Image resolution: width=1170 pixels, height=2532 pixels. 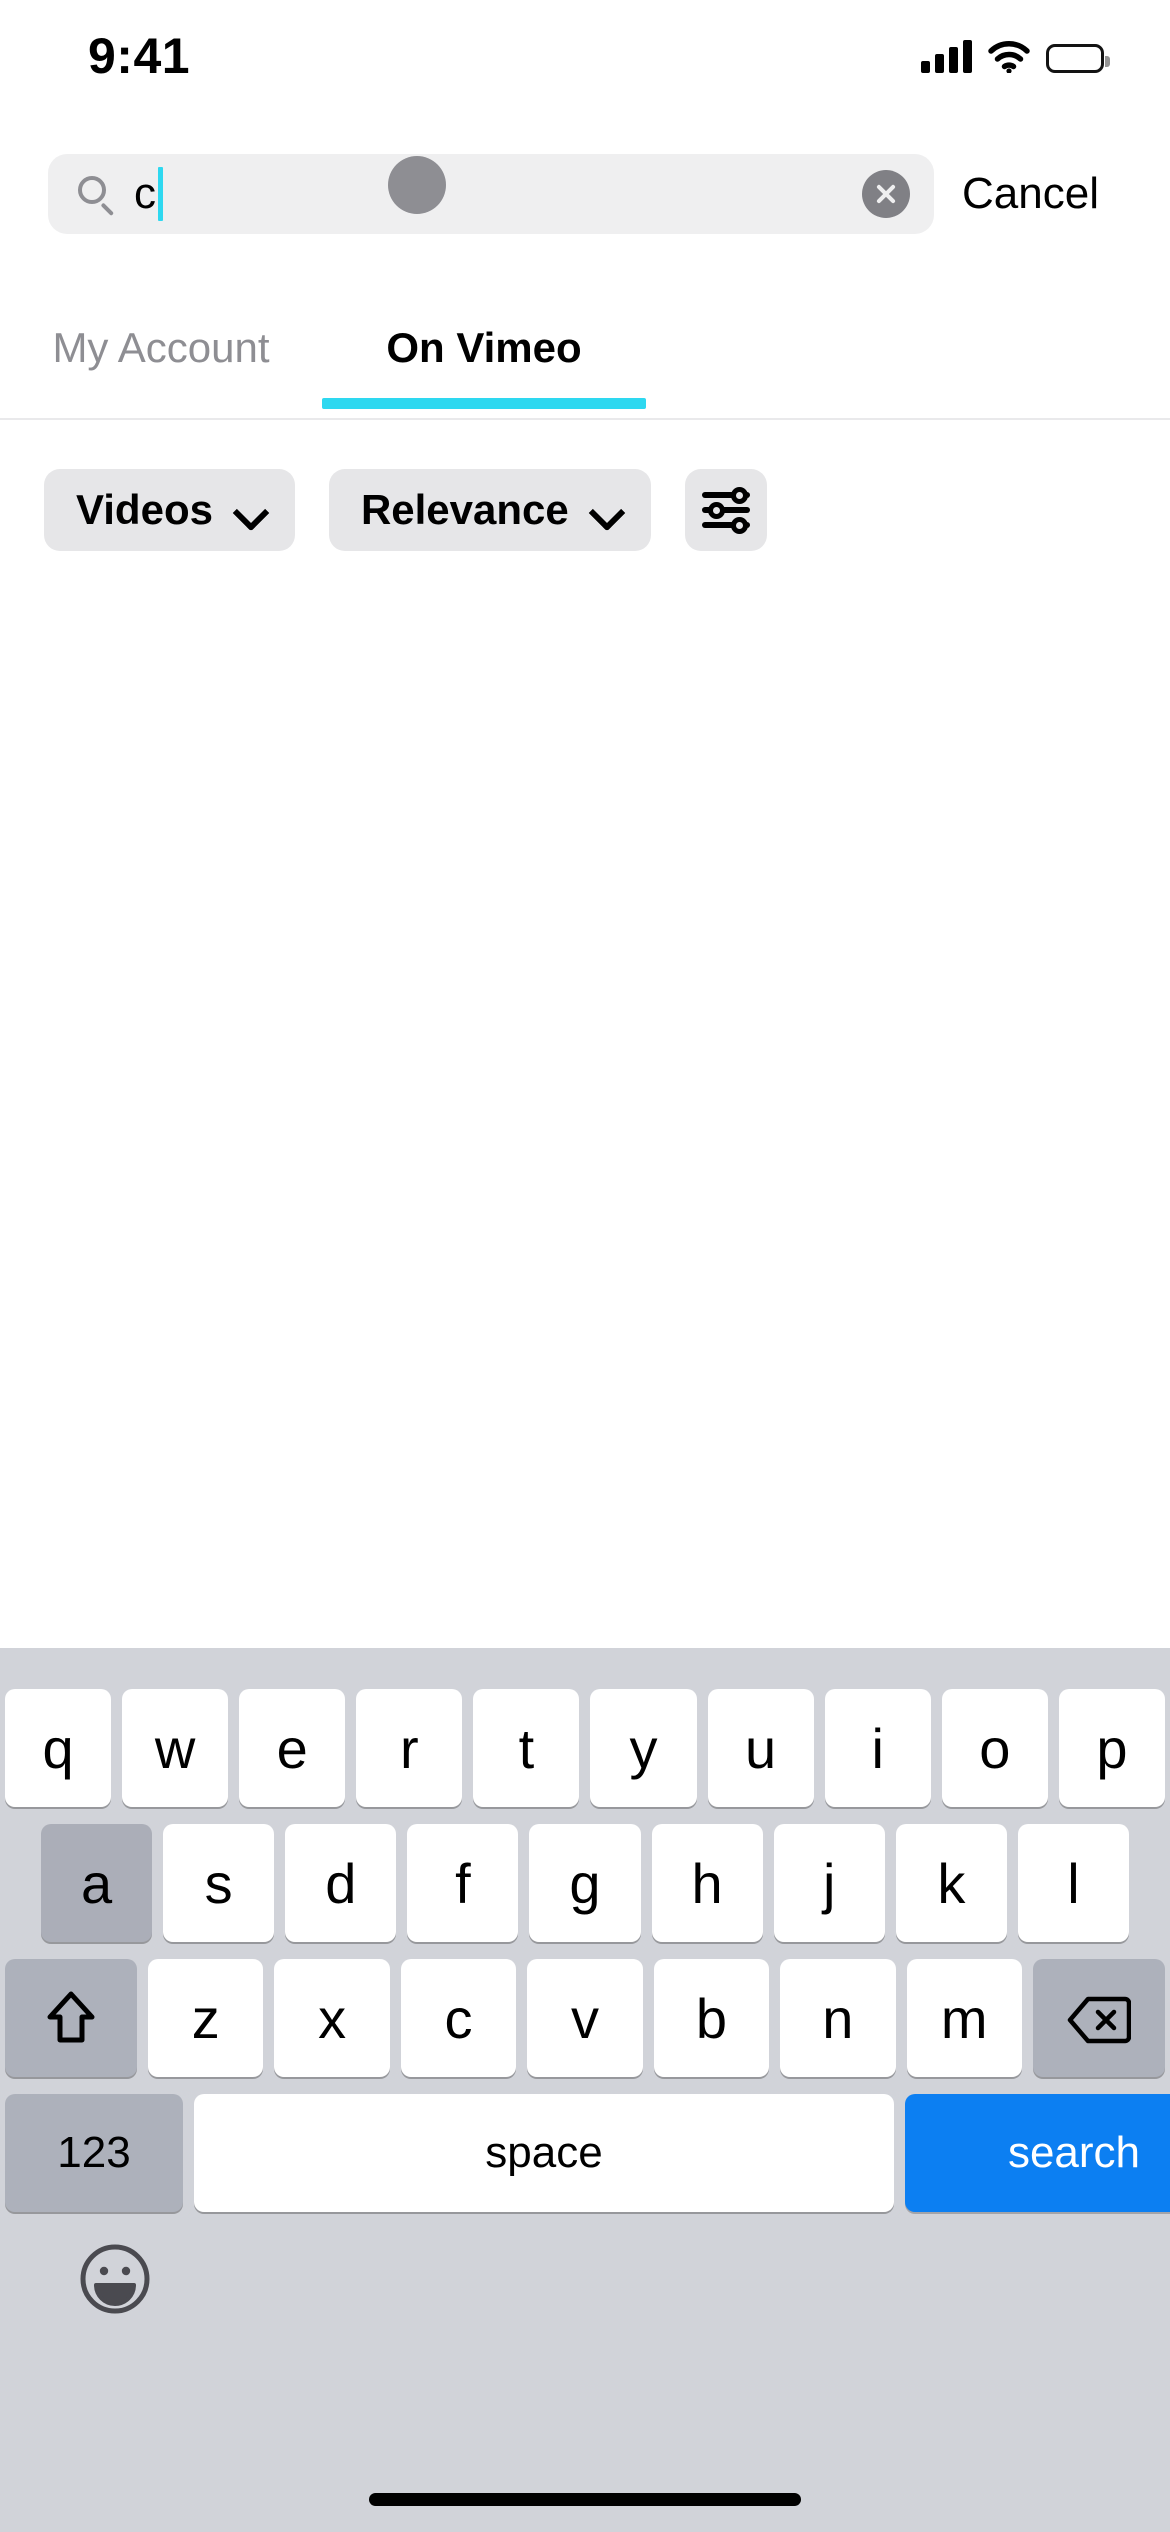 What do you see at coordinates (115, 2279) in the screenshot?
I see `emoji-smiley-icon` at bounding box center [115, 2279].